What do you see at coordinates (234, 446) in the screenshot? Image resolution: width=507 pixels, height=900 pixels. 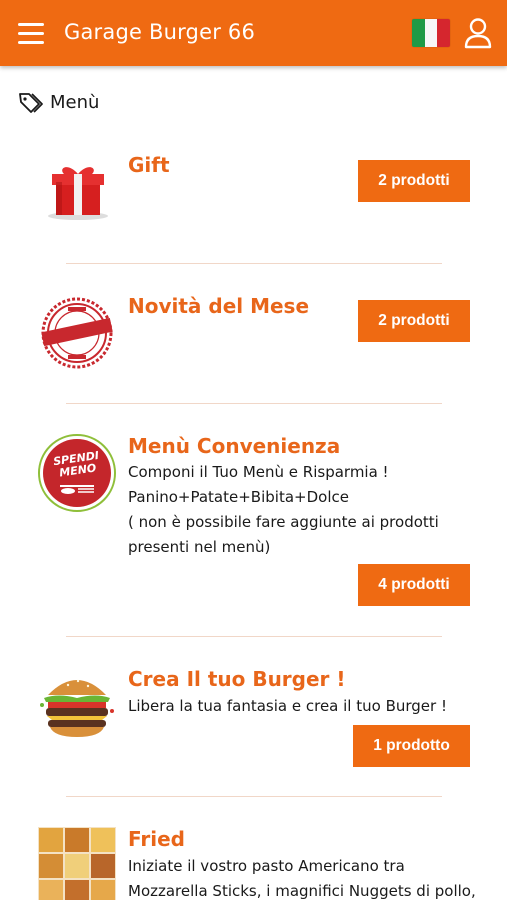 I see `category-title: Menù Convenienza` at bounding box center [234, 446].